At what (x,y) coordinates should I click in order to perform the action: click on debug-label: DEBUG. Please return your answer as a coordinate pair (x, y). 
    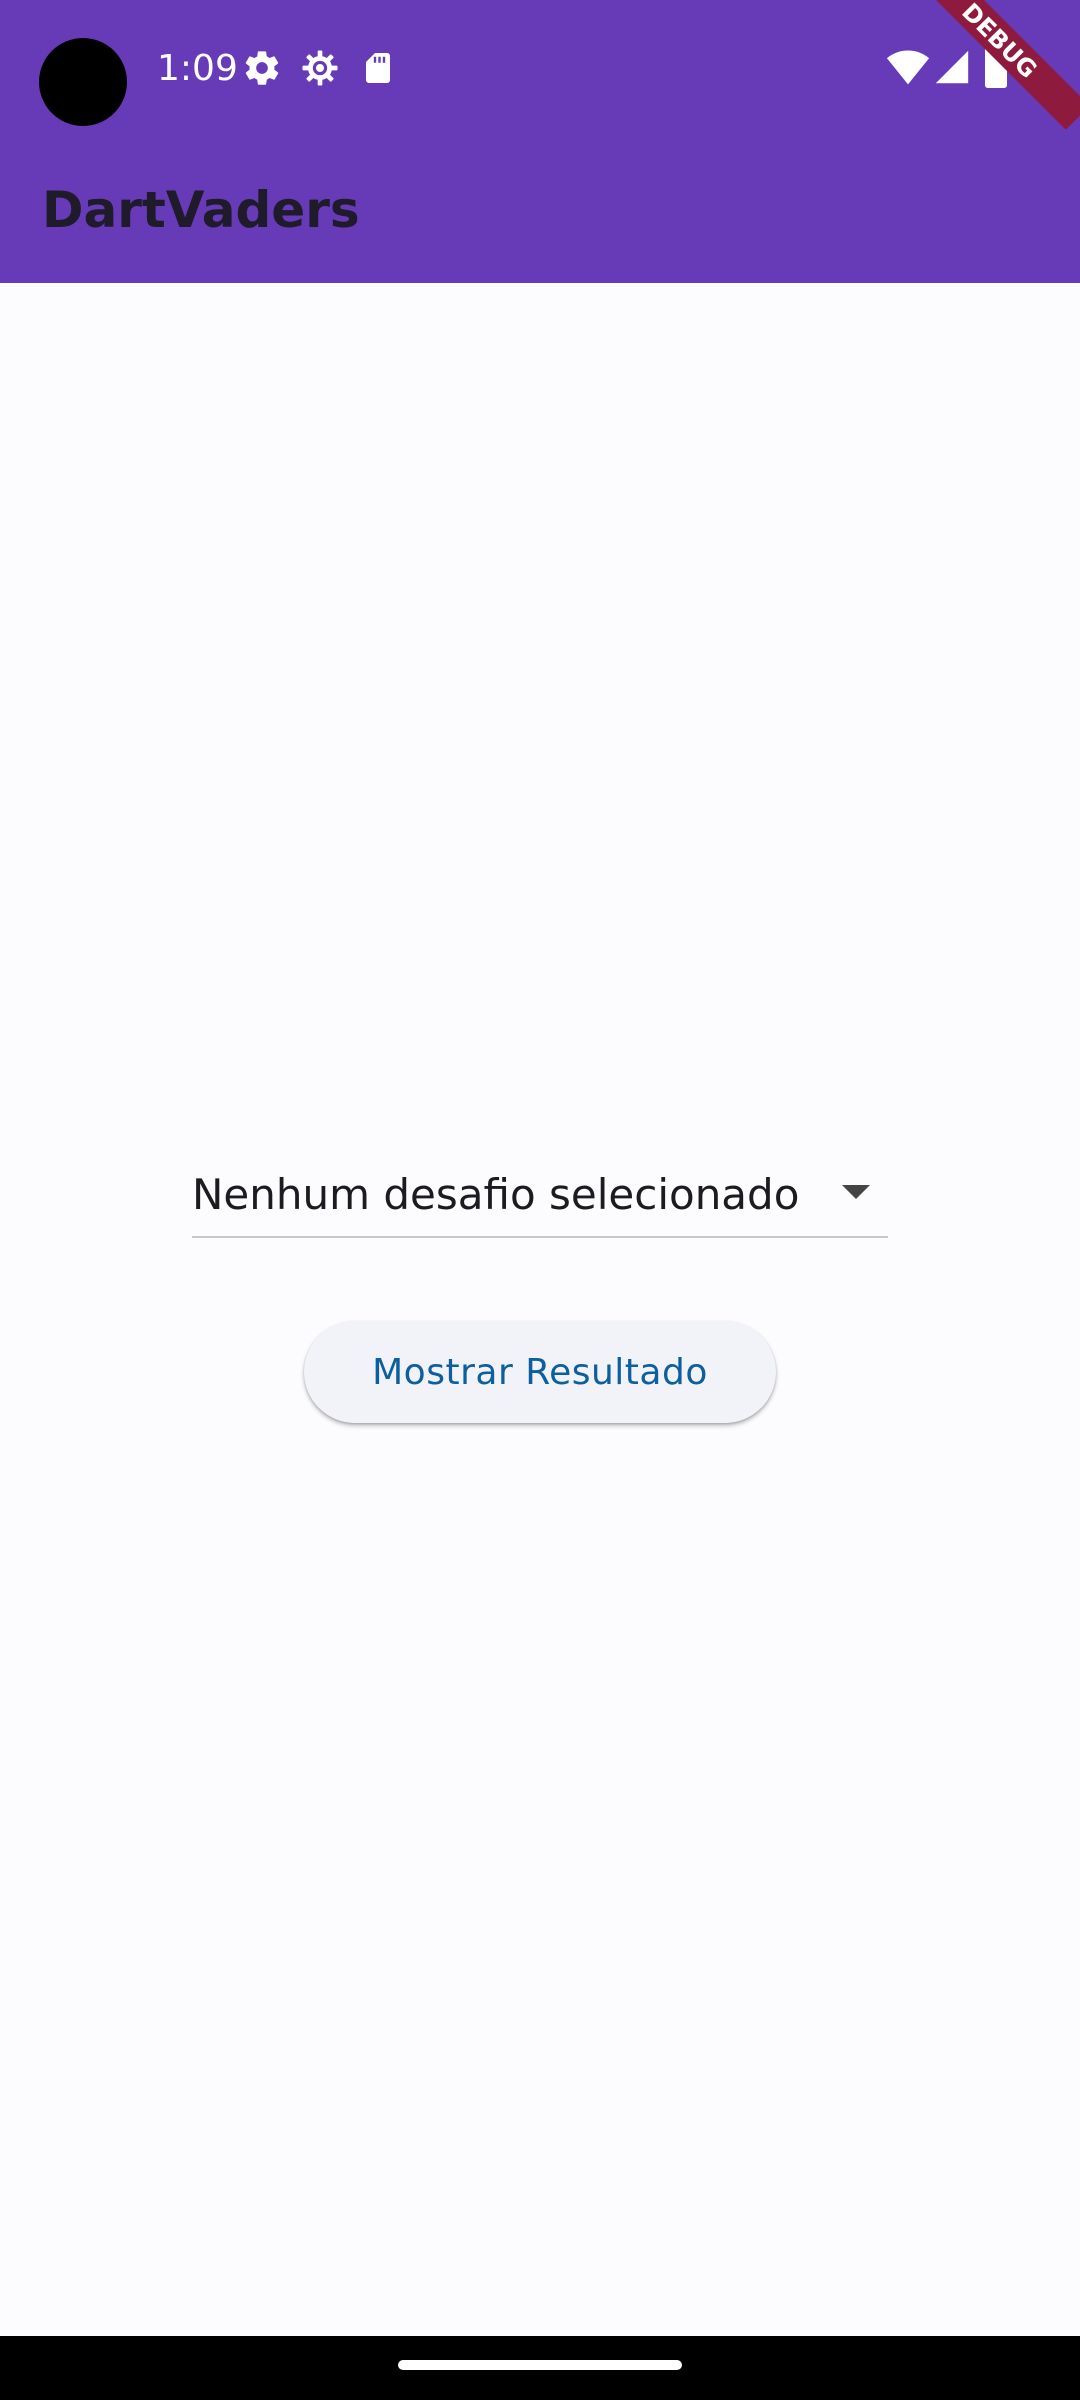
    Looking at the image, I should click on (999, 42).